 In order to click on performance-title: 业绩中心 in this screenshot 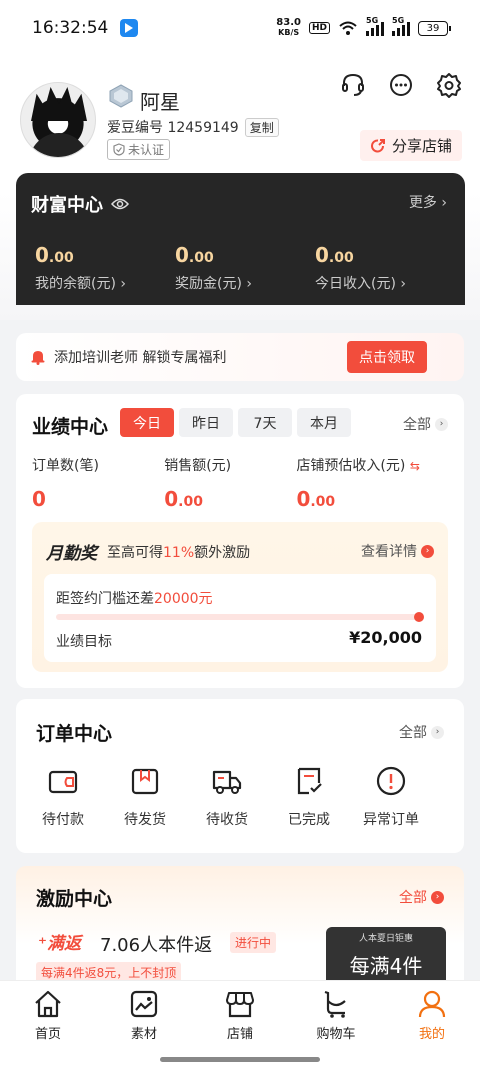, I will do `click(70, 427)`.